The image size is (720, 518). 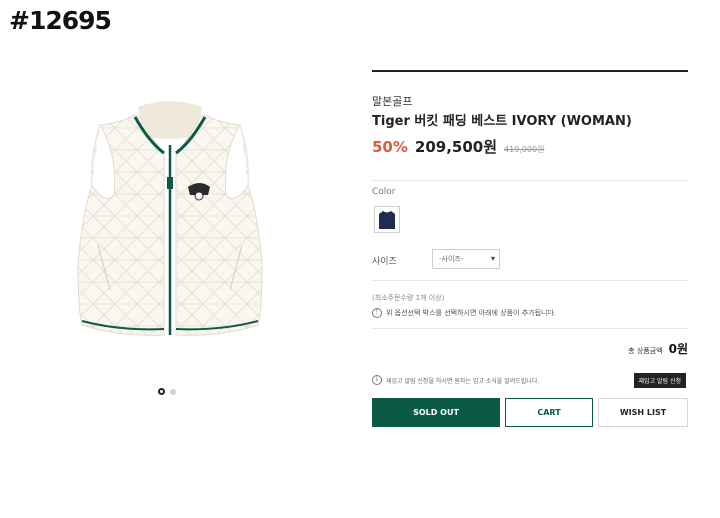 What do you see at coordinates (492, 258) in the screenshot?
I see `chevron-down-icon: ▾` at bounding box center [492, 258].